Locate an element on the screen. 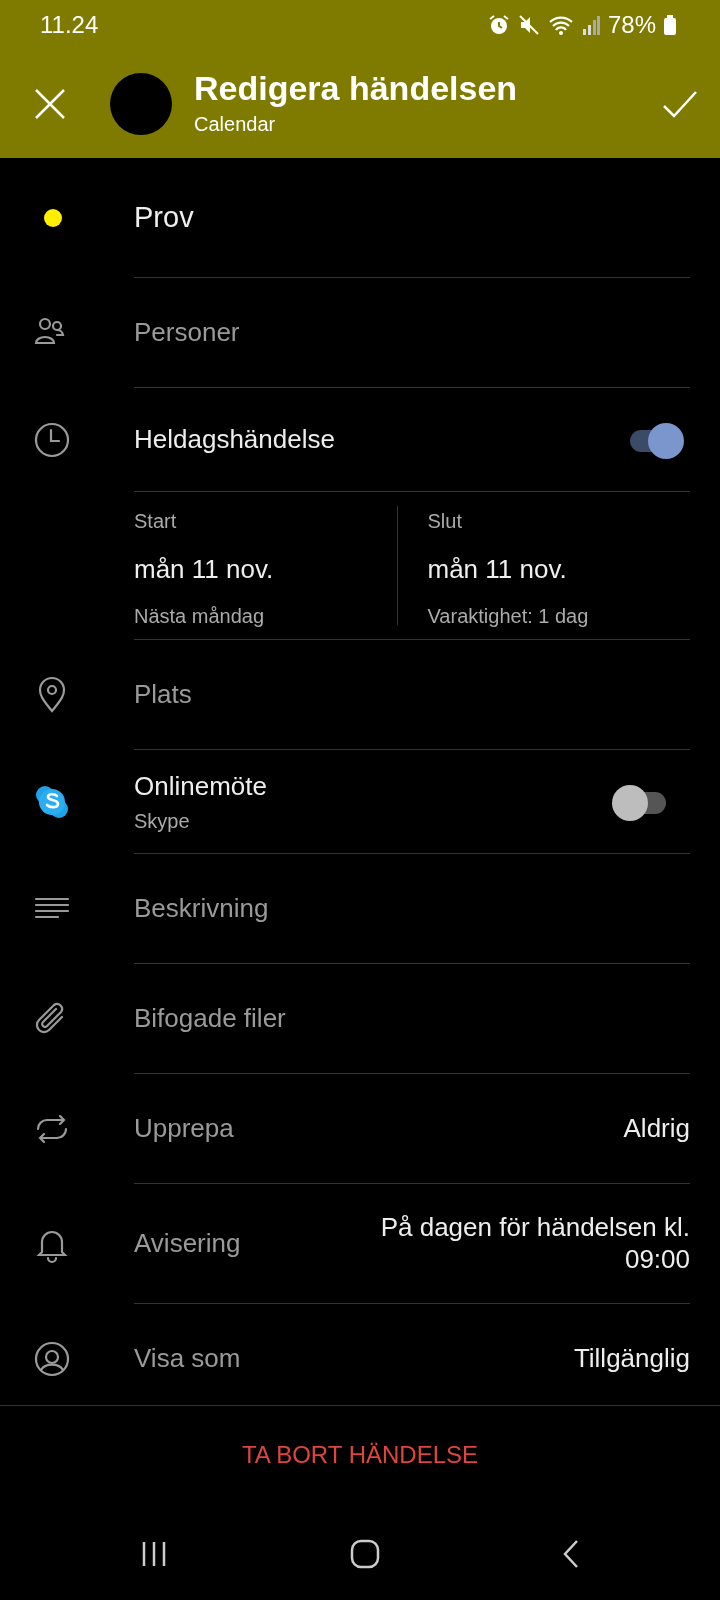 The image size is (720, 1600). battery-level: 78% is located at coordinates (631, 25).